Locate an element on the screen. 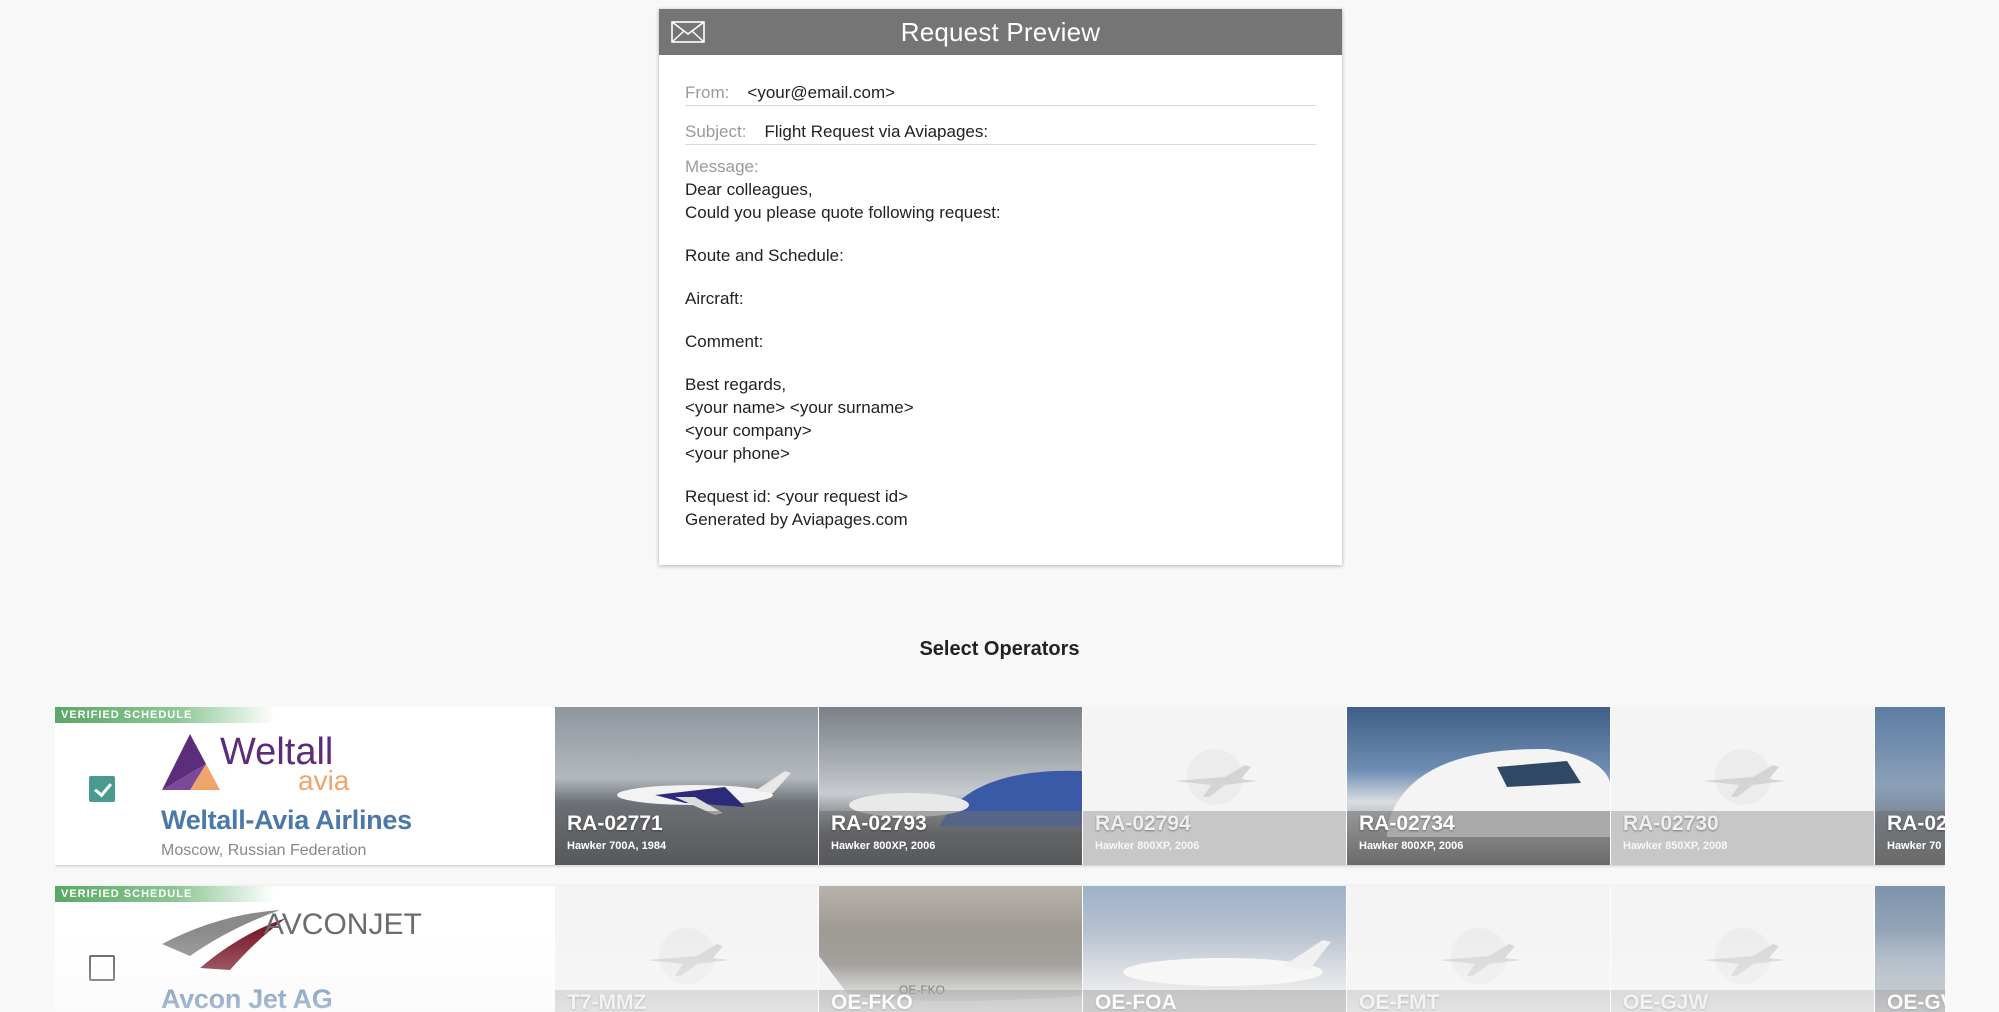  request-preview-title: Request Preview is located at coordinates (1000, 31).